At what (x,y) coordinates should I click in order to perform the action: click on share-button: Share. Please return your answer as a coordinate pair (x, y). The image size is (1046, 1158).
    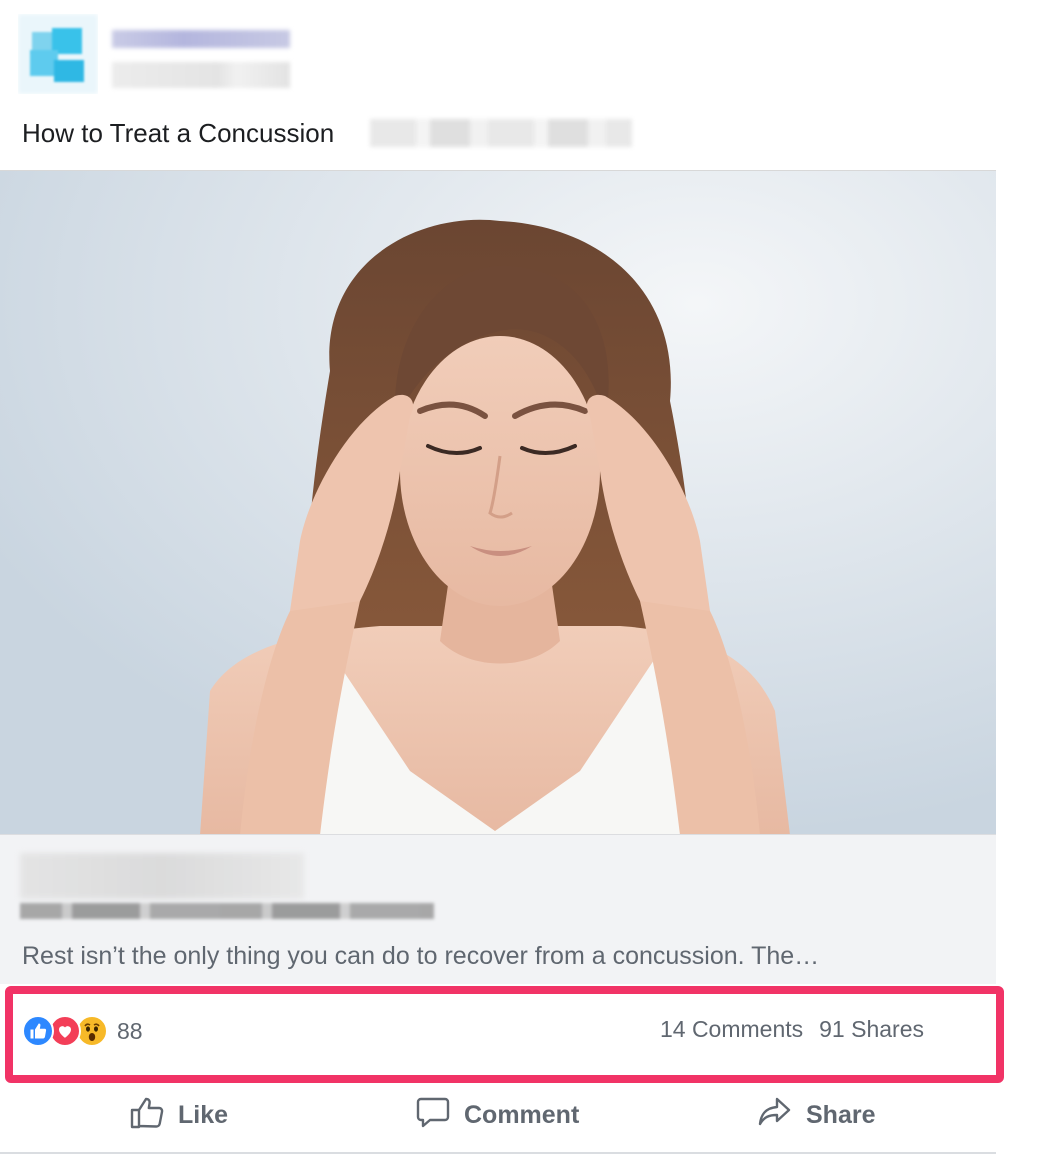
    Looking at the image, I should click on (815, 1115).